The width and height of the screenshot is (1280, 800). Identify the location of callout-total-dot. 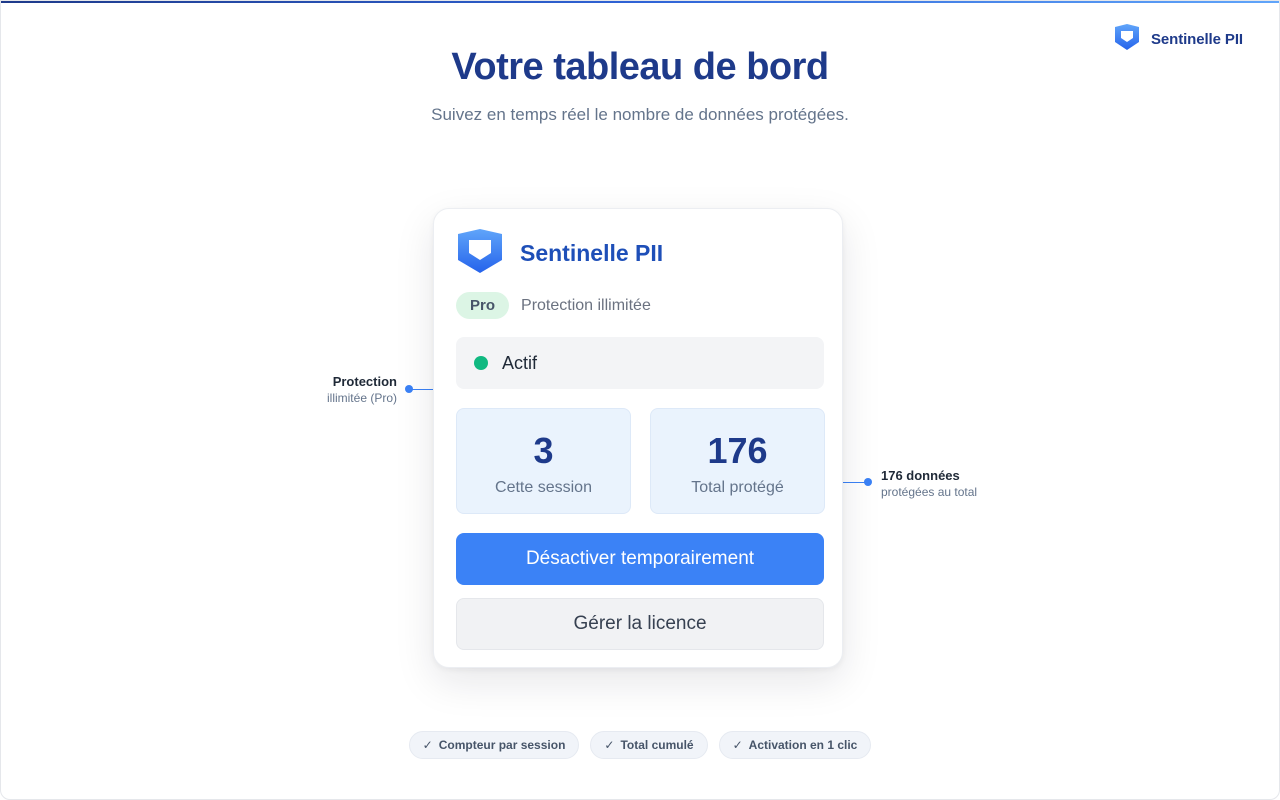
(868, 482).